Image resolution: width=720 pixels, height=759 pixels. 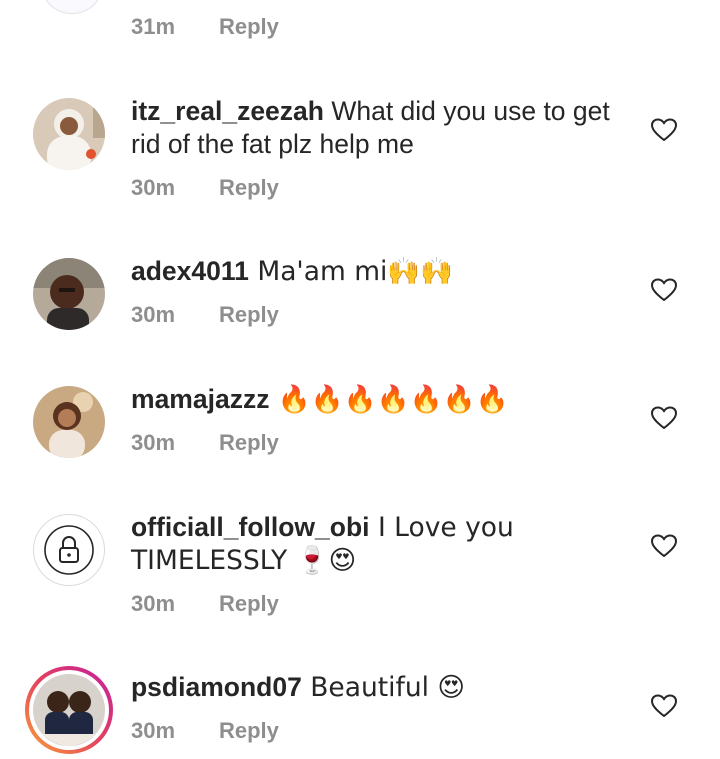 What do you see at coordinates (200, 399) in the screenshot?
I see `comment-username: mamajazzz` at bounding box center [200, 399].